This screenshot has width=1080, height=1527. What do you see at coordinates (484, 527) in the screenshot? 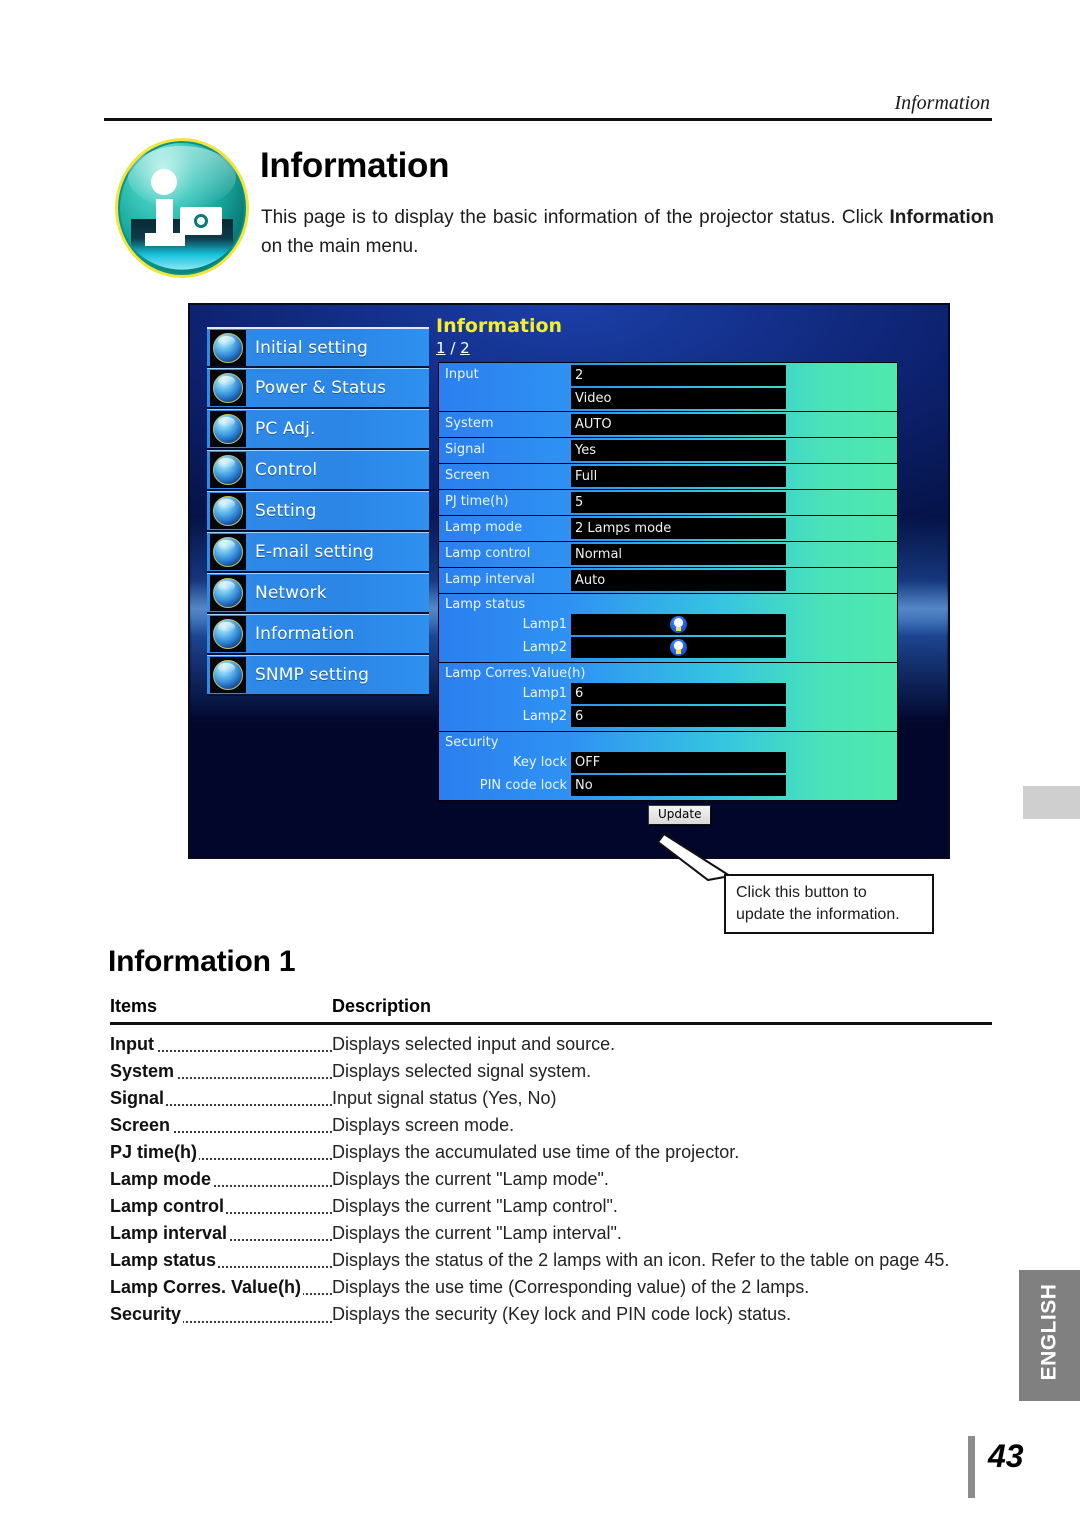
I see `info-row-label: Lamp mode` at bounding box center [484, 527].